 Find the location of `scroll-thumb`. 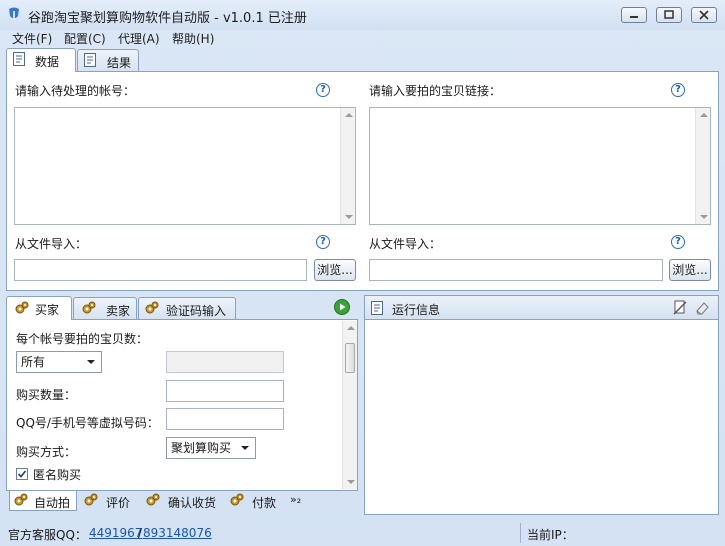

scroll-thumb is located at coordinates (350, 358).